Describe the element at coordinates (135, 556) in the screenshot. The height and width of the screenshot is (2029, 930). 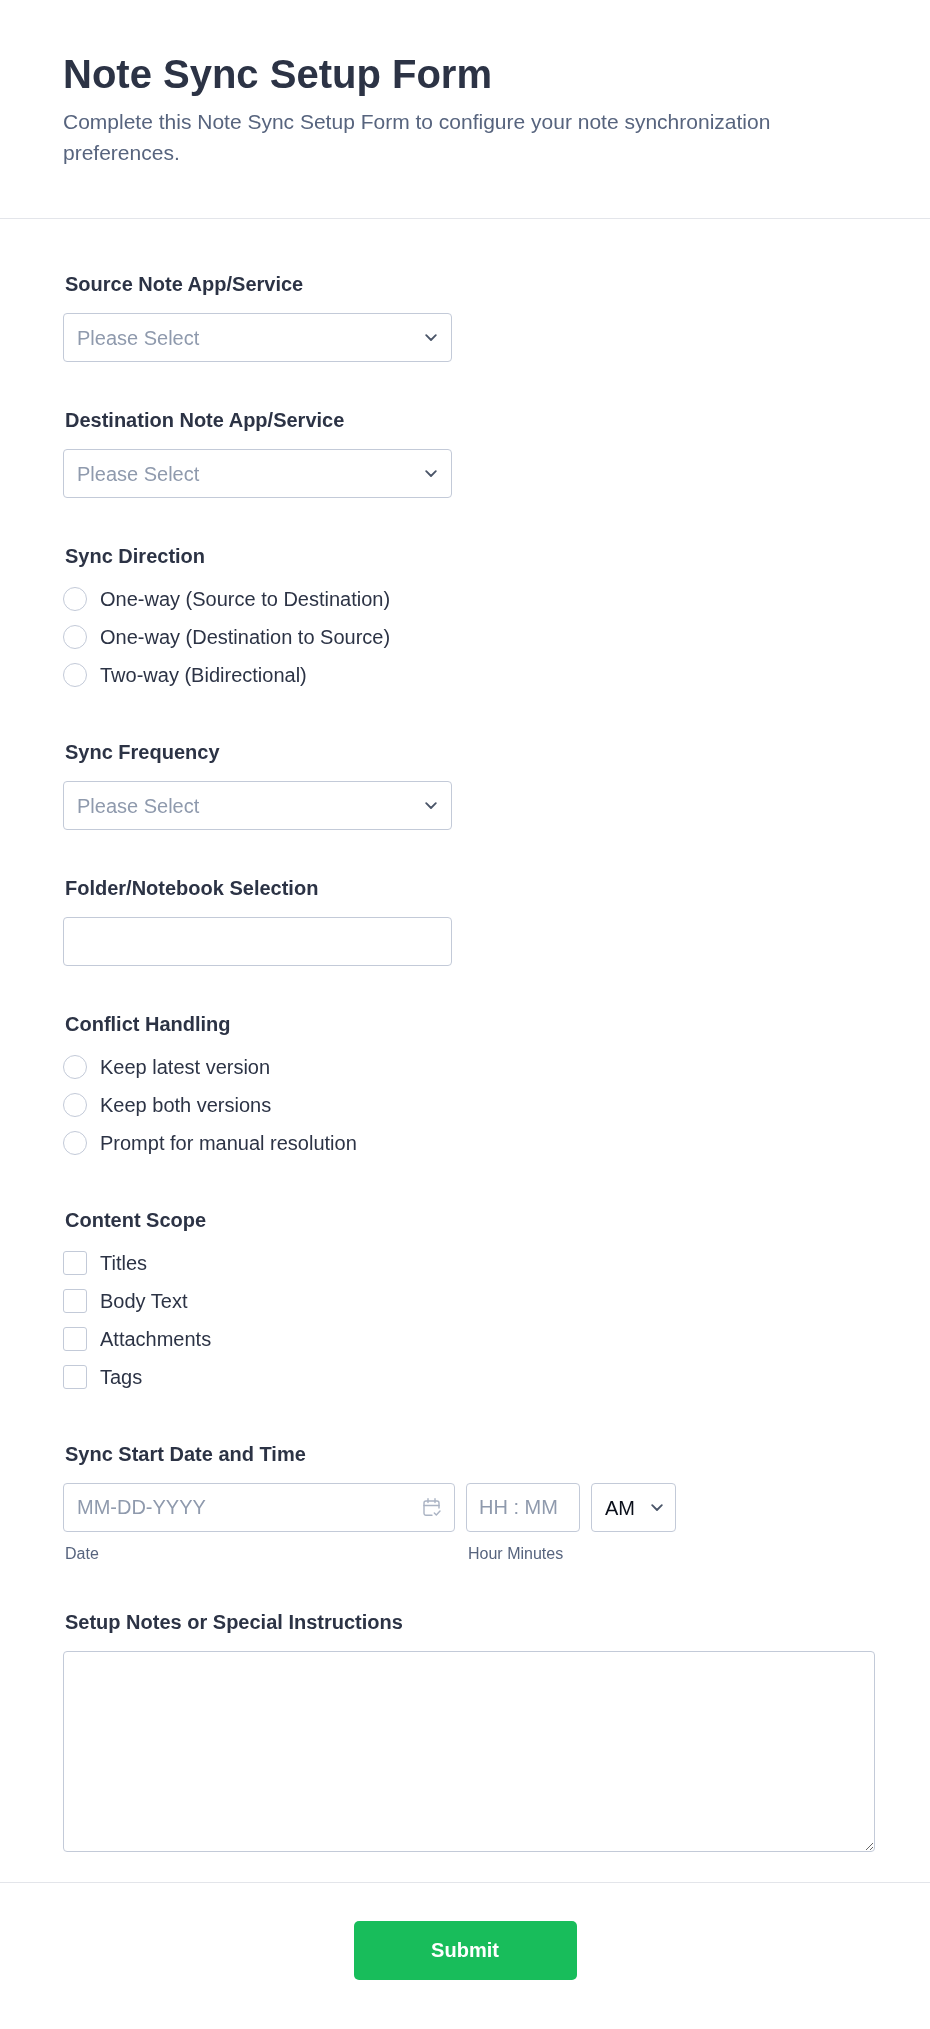
I see `field-label: Sync Direction` at that location.